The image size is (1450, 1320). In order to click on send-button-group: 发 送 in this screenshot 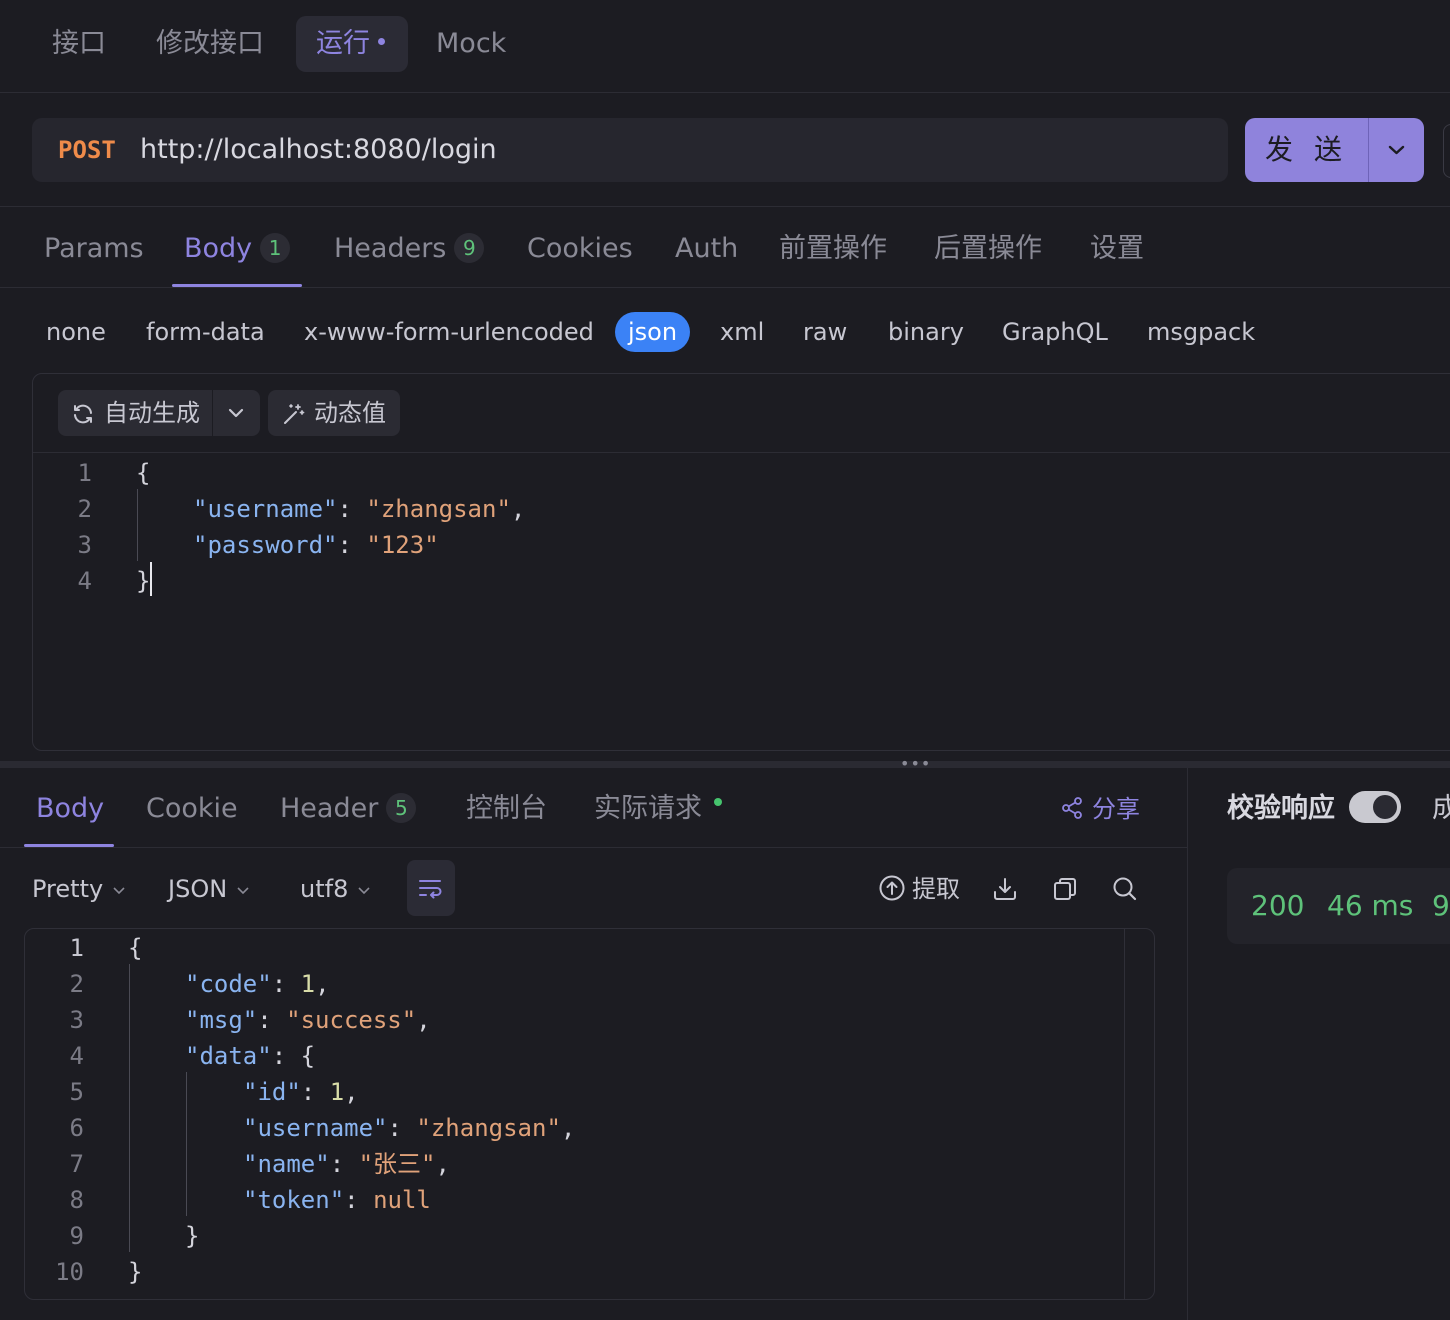, I will do `click(1334, 150)`.